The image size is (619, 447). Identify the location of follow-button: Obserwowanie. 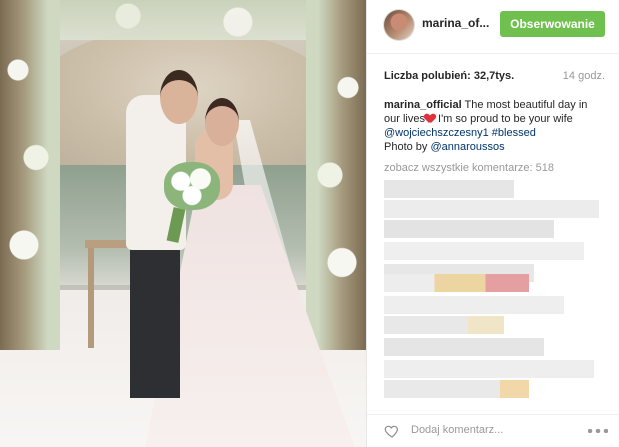
(552, 24).